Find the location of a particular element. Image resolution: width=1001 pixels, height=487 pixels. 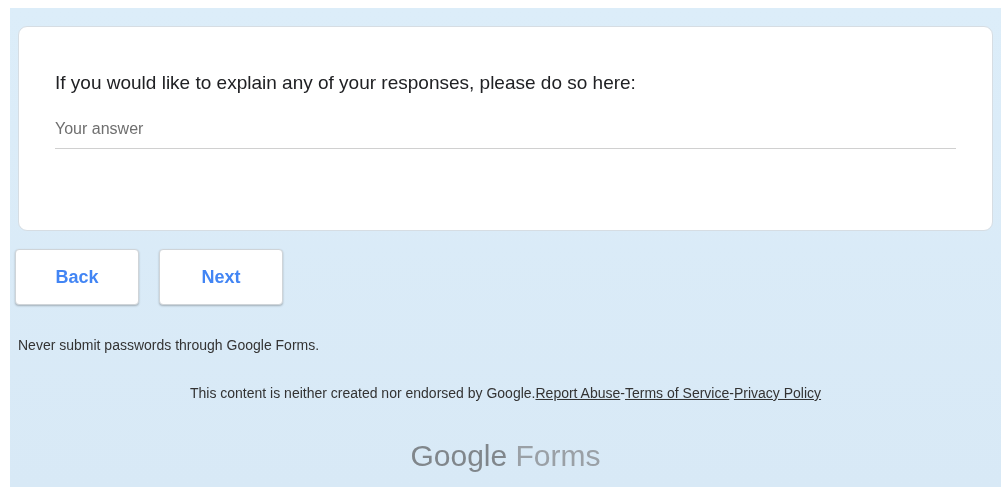

footer-link: Privacy Policy is located at coordinates (777, 393).